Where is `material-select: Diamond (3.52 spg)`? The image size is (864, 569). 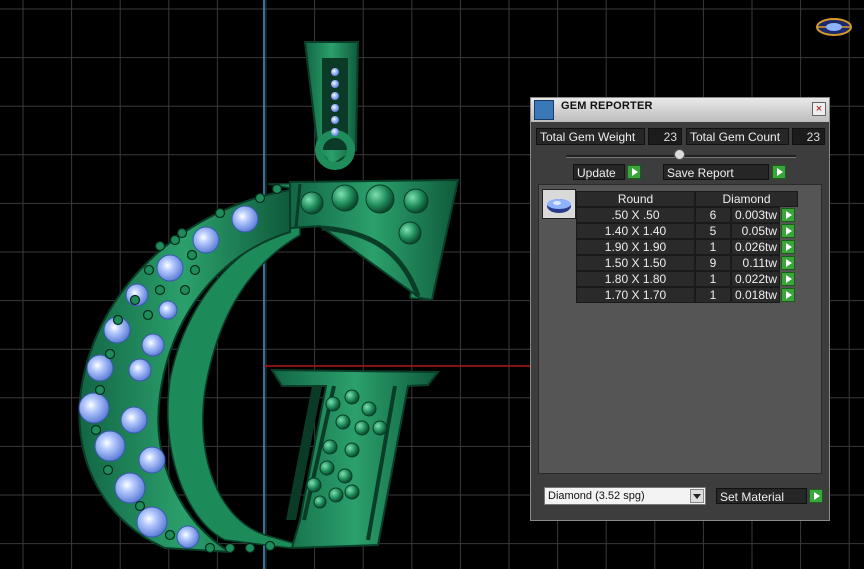
material-select: Diamond (3.52 spg) is located at coordinates (625, 496).